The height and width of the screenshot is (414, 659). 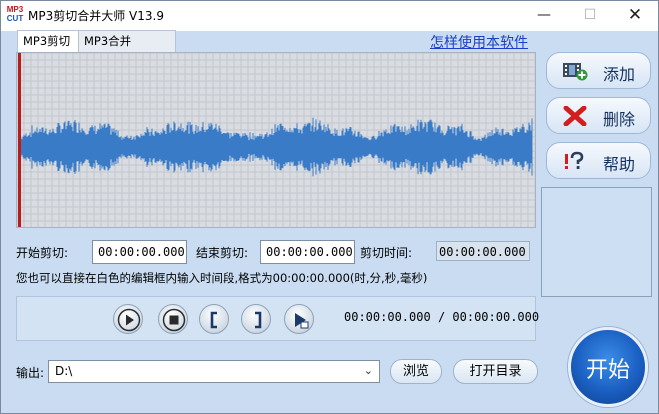 I want to click on play-selection-button, so click(x=299, y=319).